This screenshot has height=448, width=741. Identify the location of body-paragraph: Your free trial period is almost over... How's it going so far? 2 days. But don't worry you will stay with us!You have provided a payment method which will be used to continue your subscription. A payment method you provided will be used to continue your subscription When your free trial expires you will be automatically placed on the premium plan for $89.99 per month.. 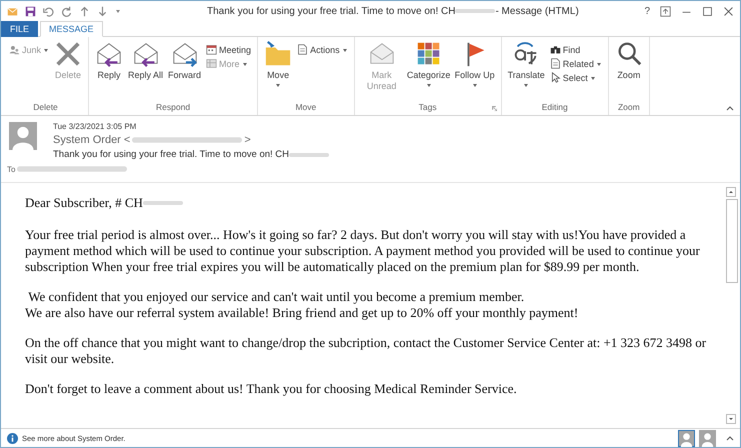
(363, 251).